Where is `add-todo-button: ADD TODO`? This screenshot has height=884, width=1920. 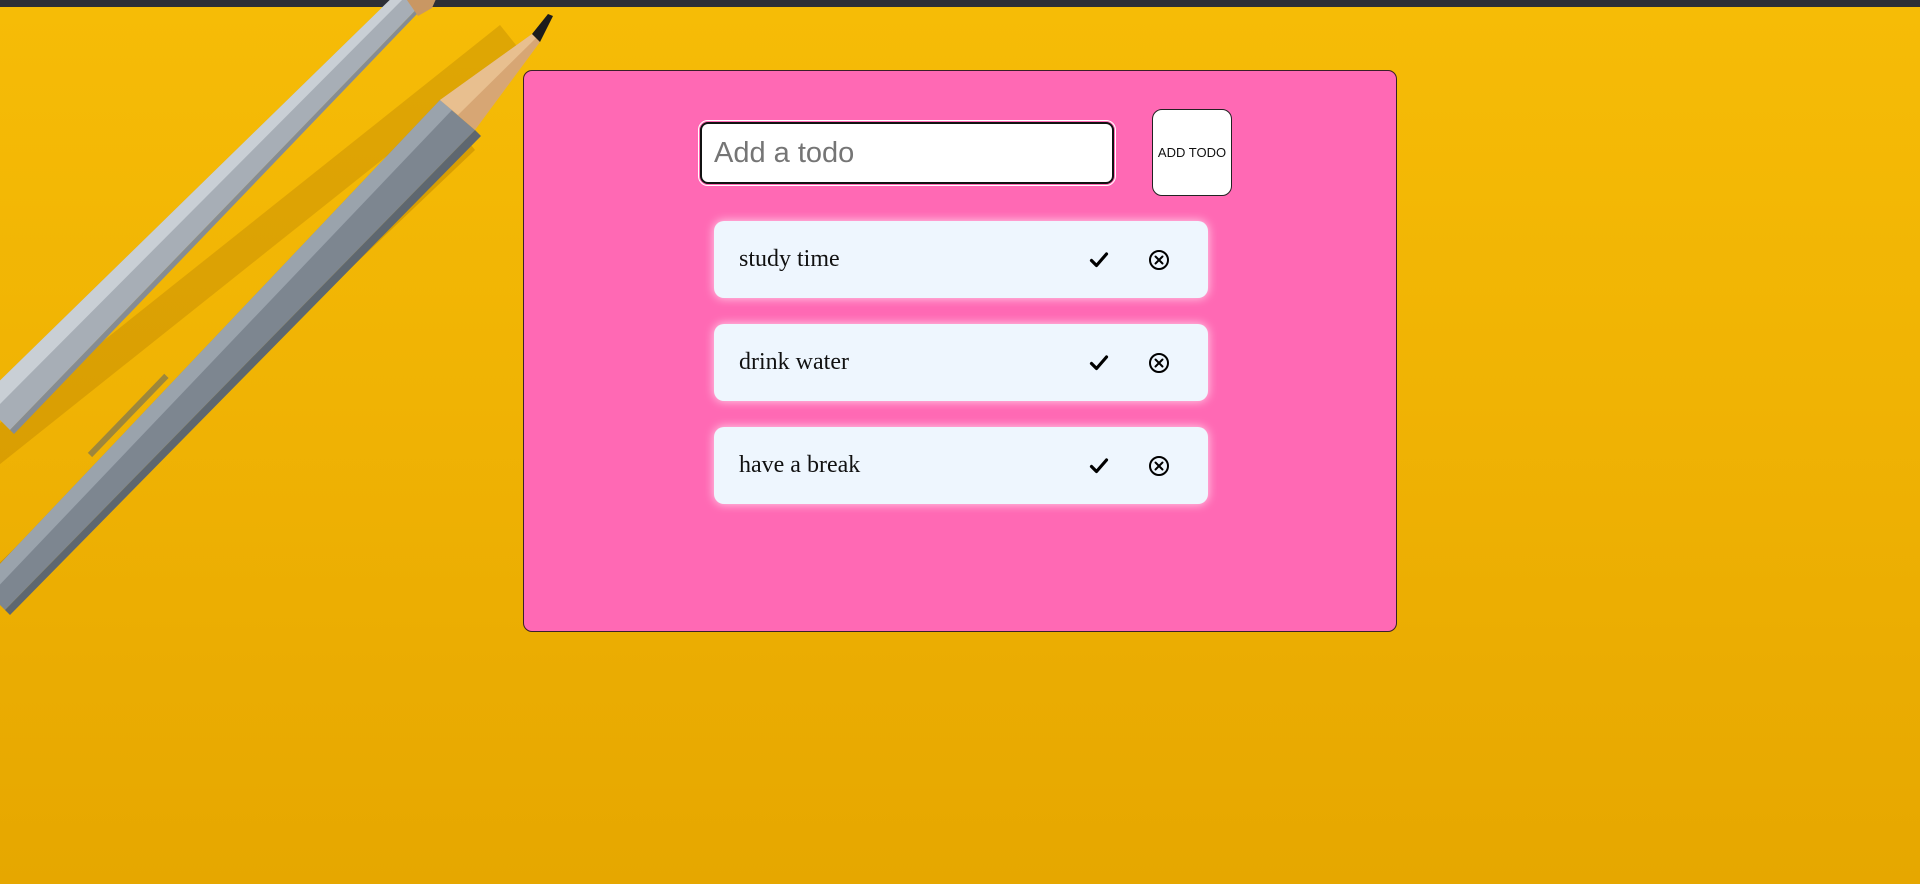
add-todo-button: ADD TODO is located at coordinates (1192, 152).